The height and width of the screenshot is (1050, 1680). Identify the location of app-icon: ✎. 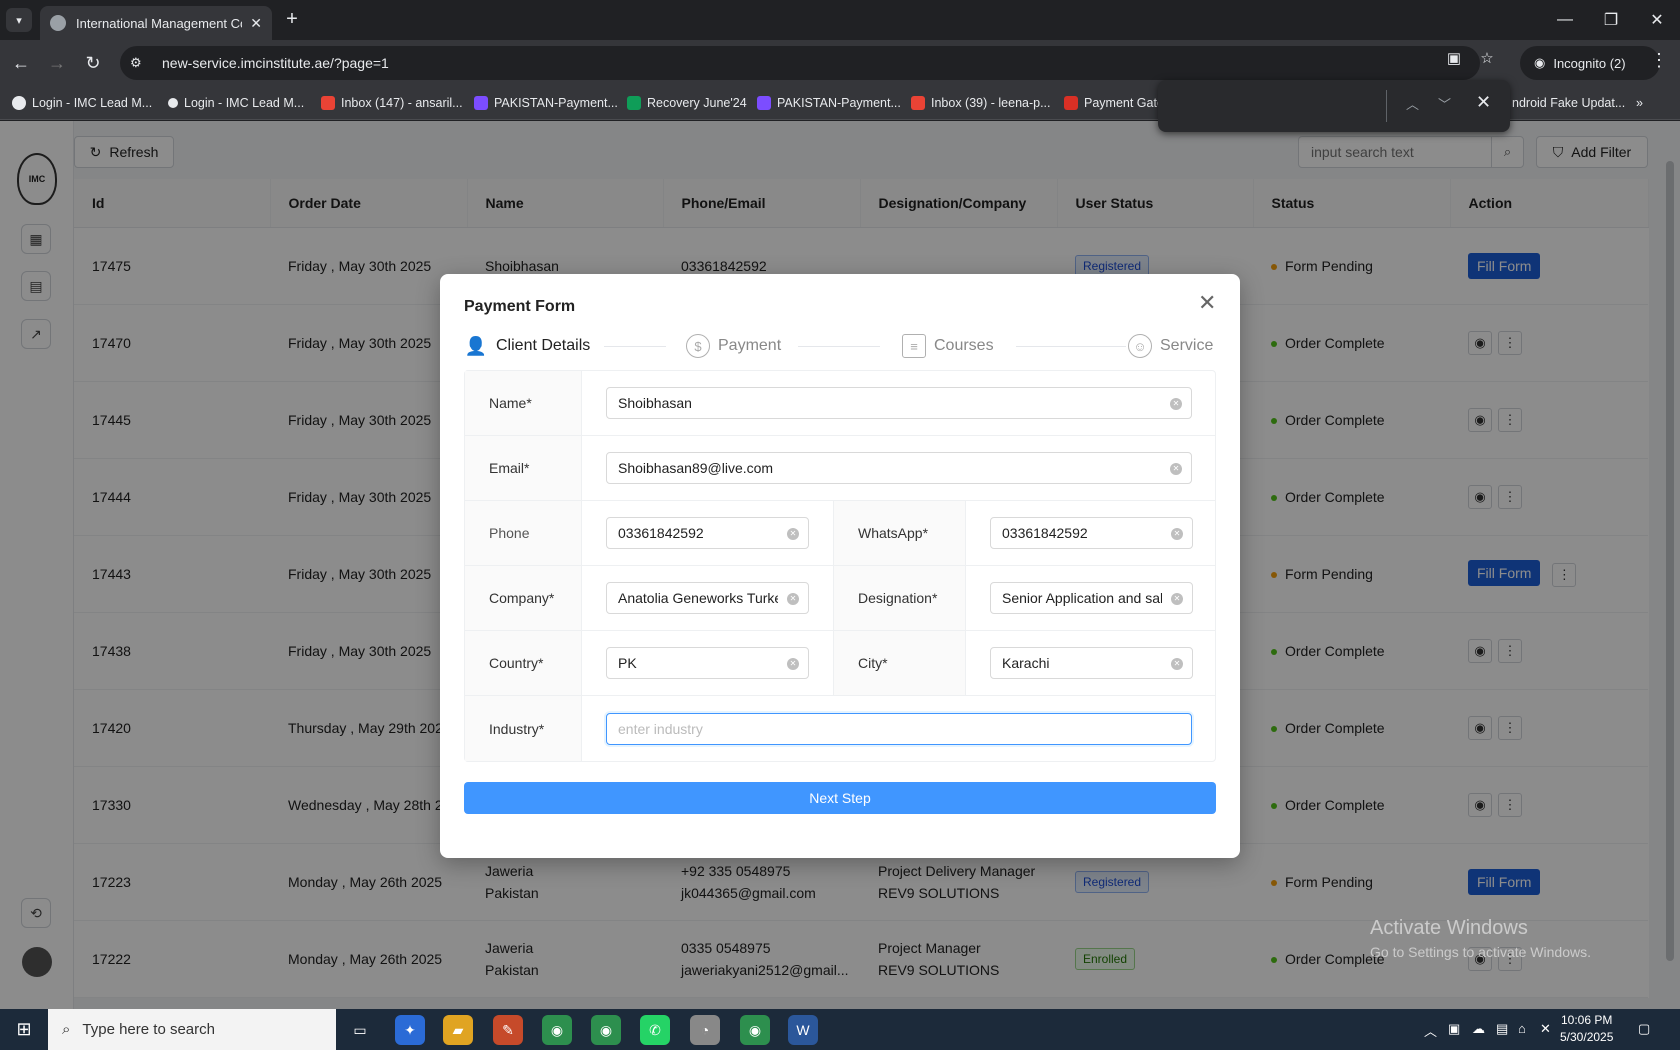
(508, 1030).